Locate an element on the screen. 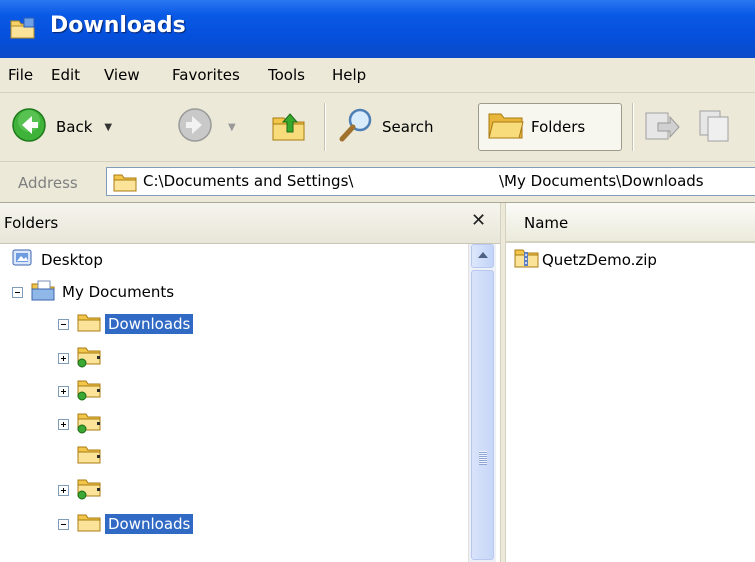  move-to-button is located at coordinates (662, 127).